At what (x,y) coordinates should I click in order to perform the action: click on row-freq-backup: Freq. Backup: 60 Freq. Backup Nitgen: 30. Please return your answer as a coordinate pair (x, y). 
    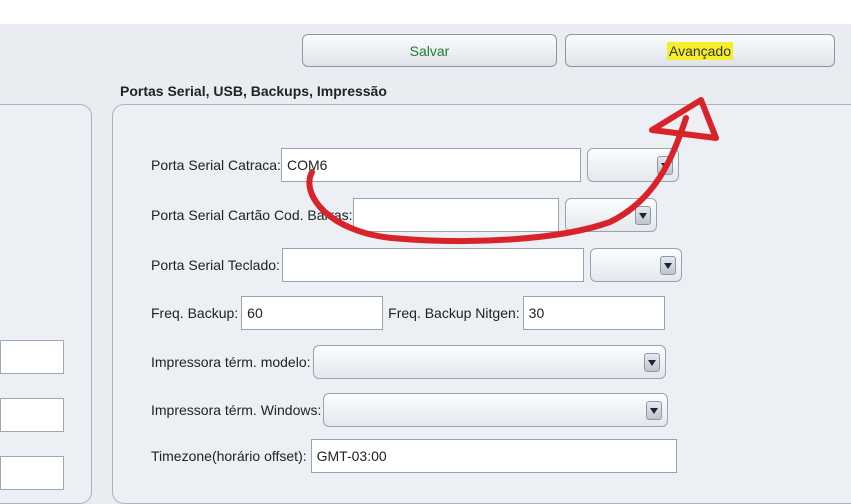
    Looking at the image, I should click on (408, 313).